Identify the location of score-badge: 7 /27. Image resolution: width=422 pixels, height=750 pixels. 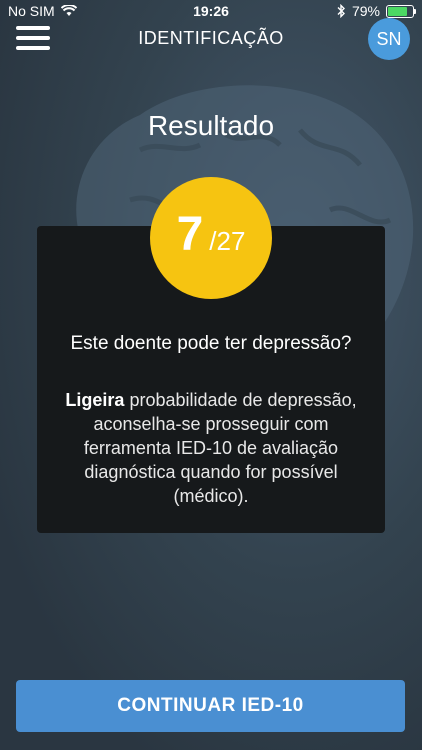
(211, 238).